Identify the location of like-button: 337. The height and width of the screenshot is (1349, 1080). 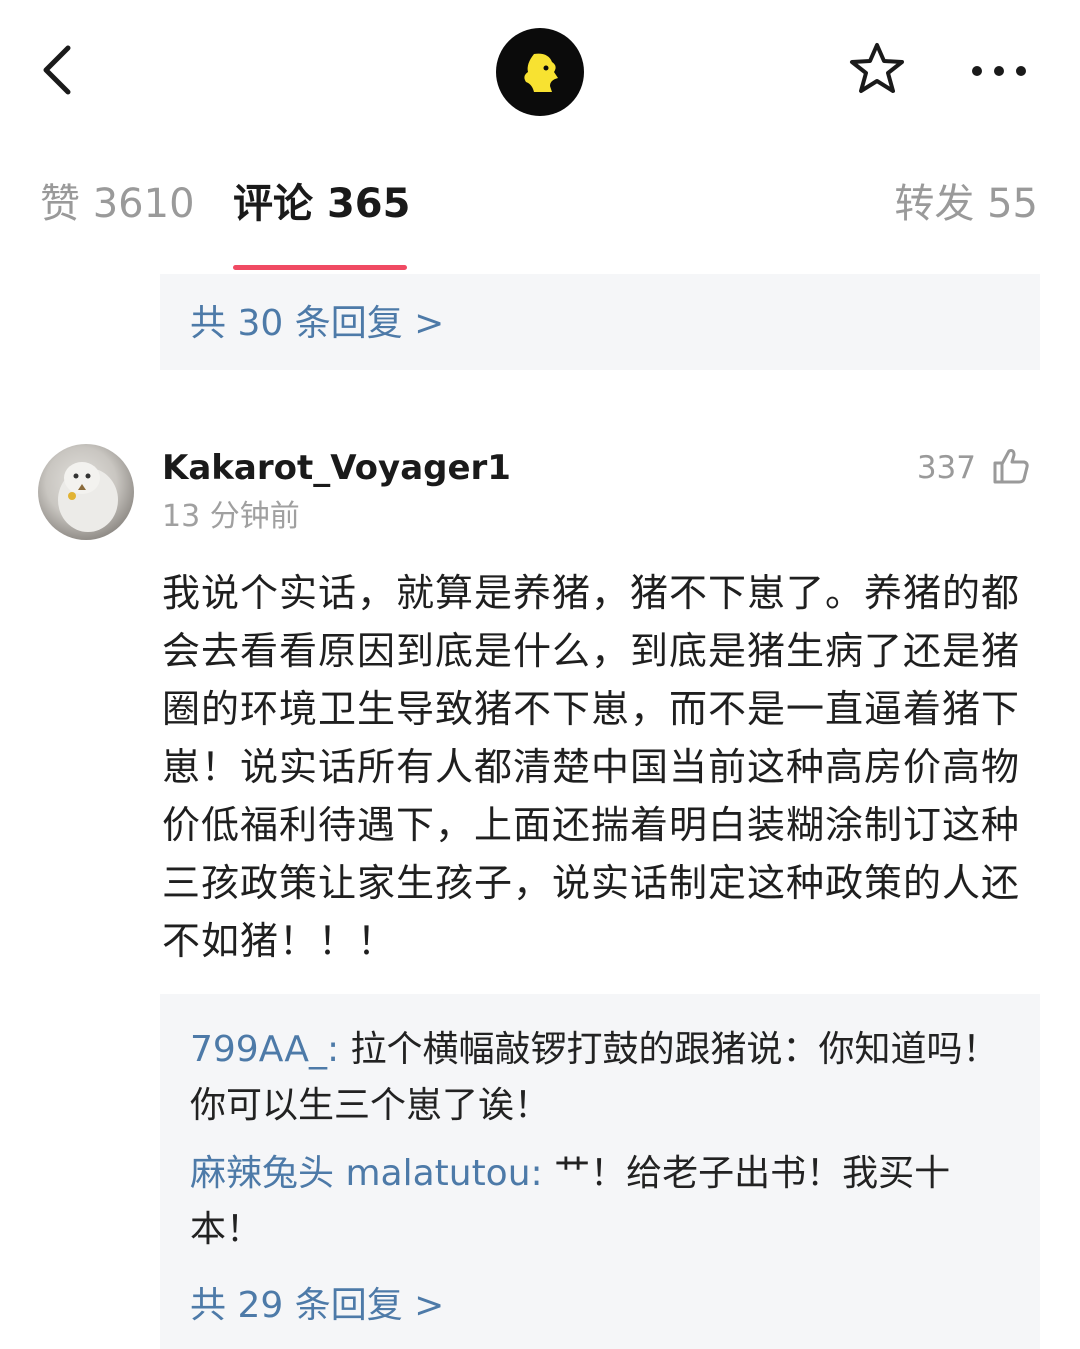
(973, 468).